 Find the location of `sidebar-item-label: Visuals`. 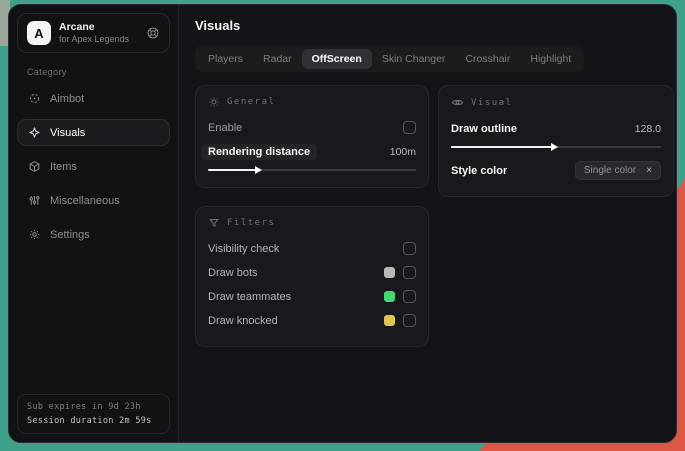

sidebar-item-label: Visuals is located at coordinates (68, 132).